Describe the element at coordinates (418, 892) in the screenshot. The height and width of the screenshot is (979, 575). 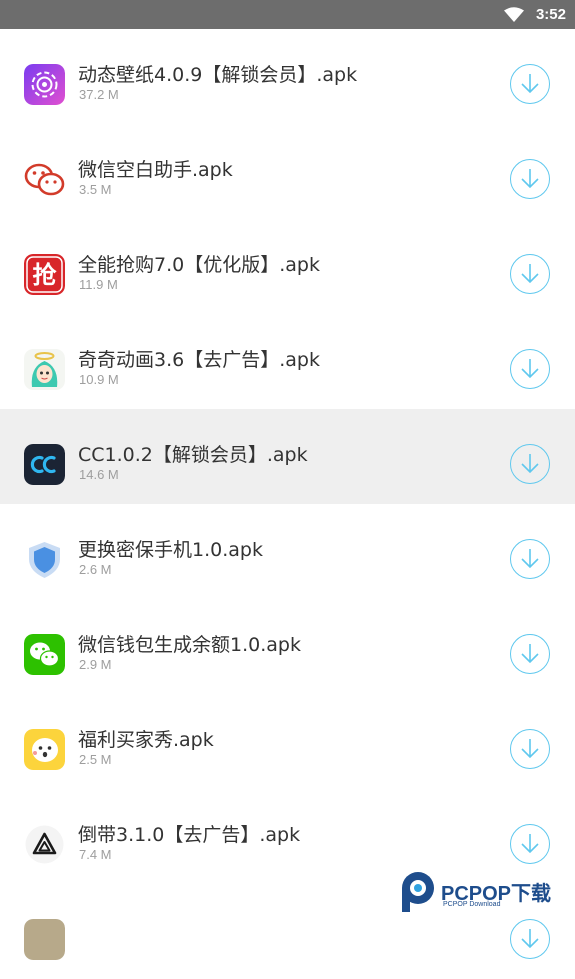
I see `pcpop-logo-icon` at that location.